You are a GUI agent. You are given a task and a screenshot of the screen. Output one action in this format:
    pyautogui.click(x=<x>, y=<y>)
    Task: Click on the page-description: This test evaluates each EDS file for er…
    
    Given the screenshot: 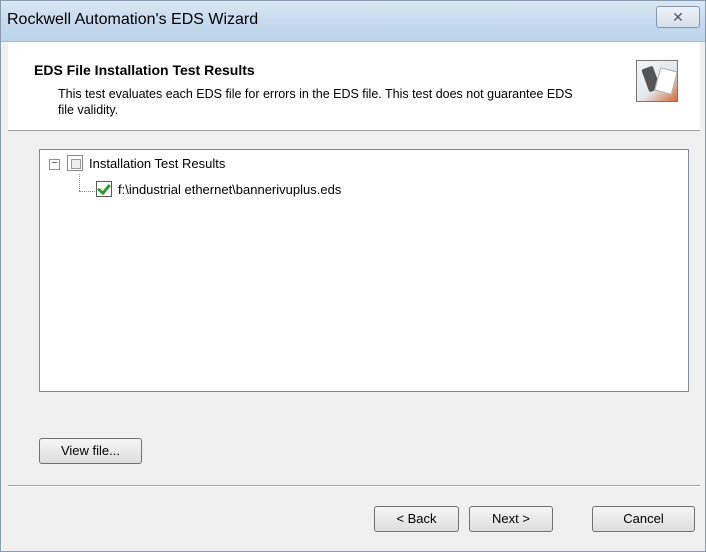 What is the action you would take?
    pyautogui.click(x=315, y=102)
    